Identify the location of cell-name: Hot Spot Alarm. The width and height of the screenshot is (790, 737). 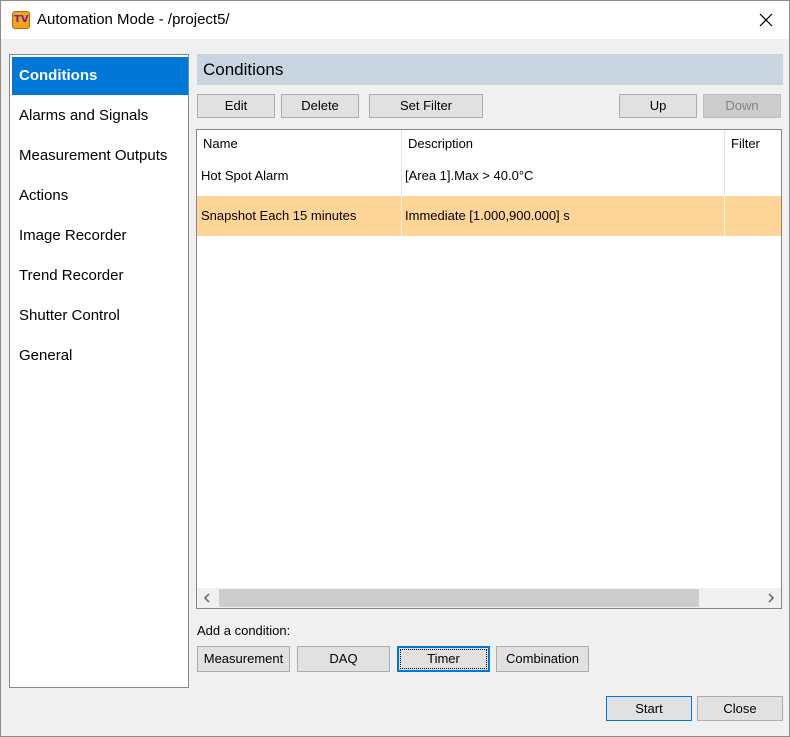
(299, 176).